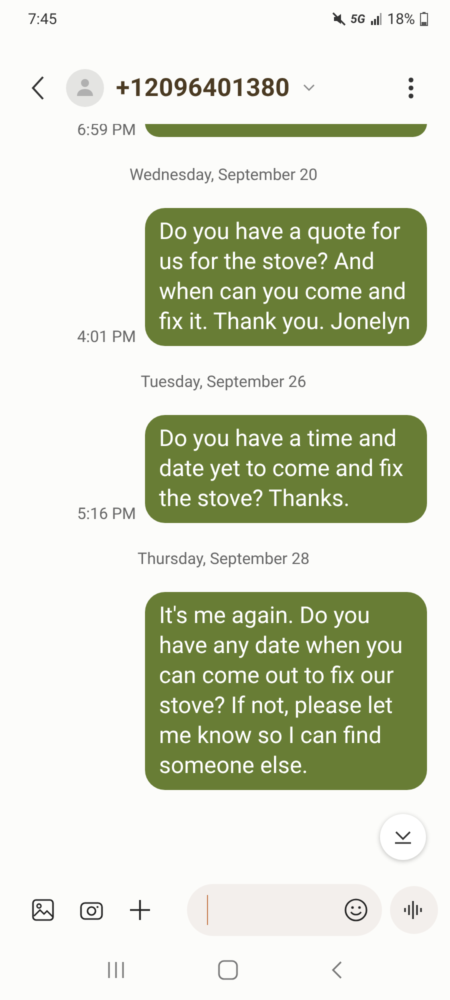  What do you see at coordinates (228, 970) in the screenshot?
I see `home-icon` at bounding box center [228, 970].